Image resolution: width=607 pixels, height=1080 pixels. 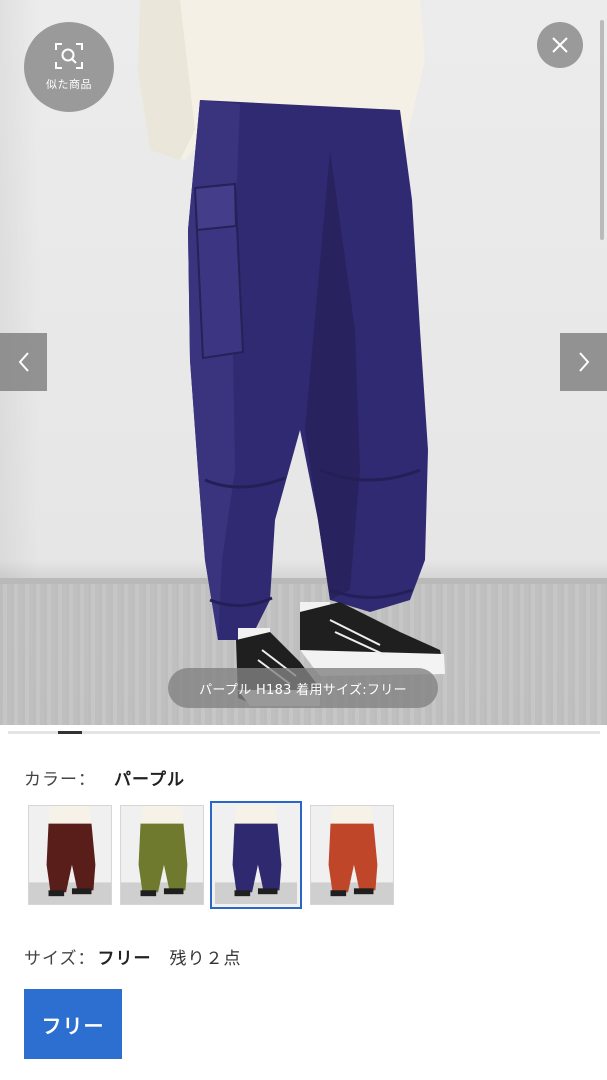 I want to click on color-swatch-purple, so click(x=256, y=855).